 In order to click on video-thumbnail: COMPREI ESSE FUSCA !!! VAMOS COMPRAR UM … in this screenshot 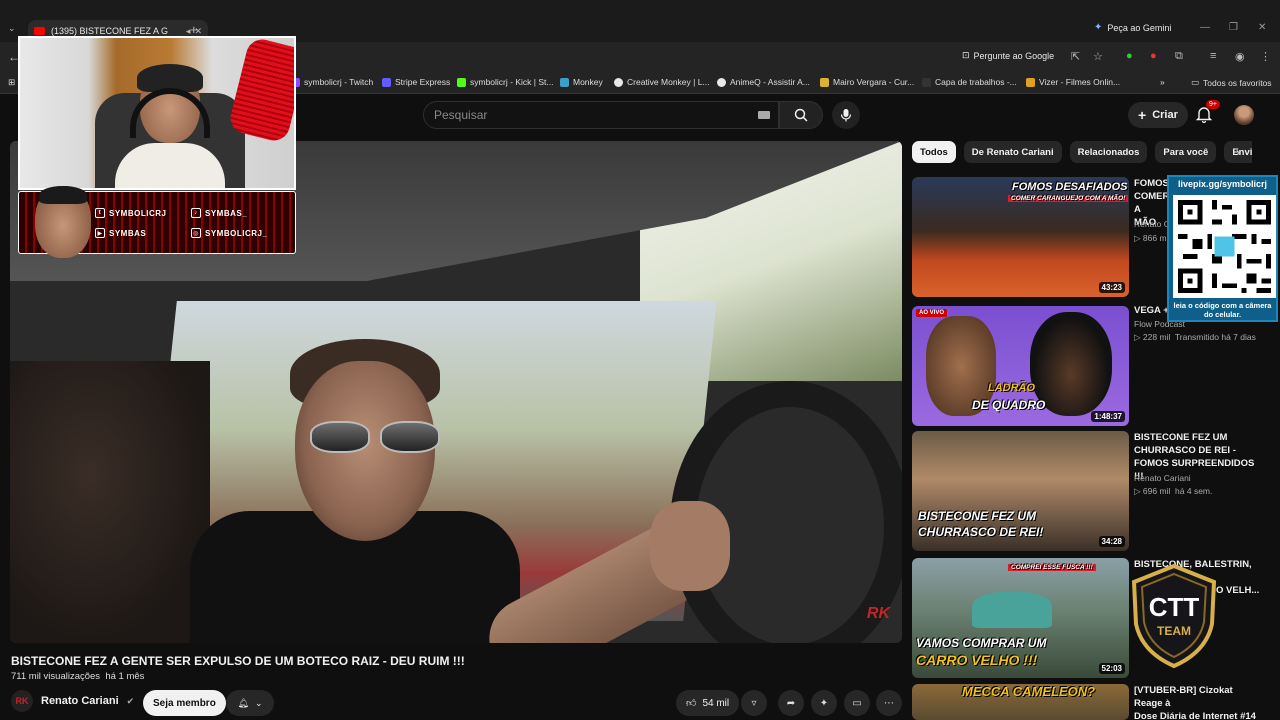, I will do `click(1020, 618)`.